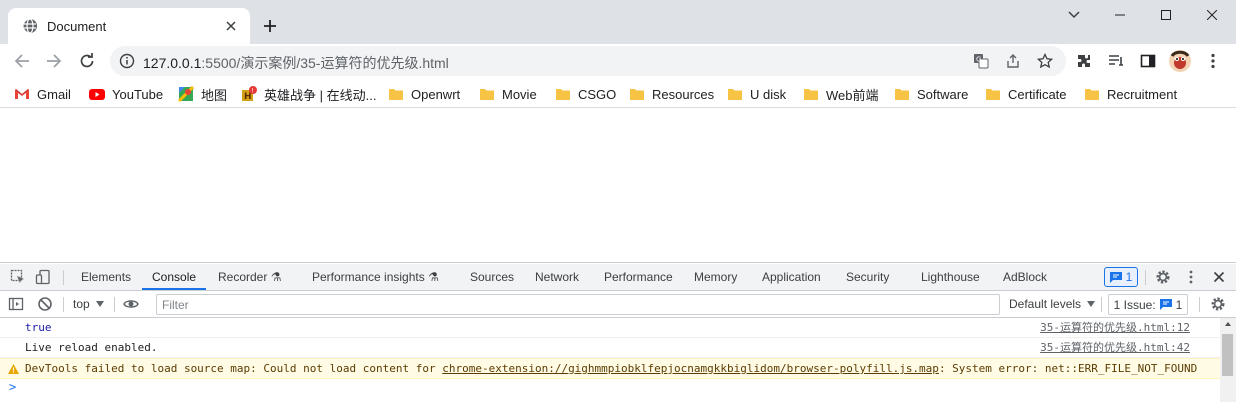 The width and height of the screenshot is (1236, 402). I want to click on bookmark-star-icon, so click(1045, 61).